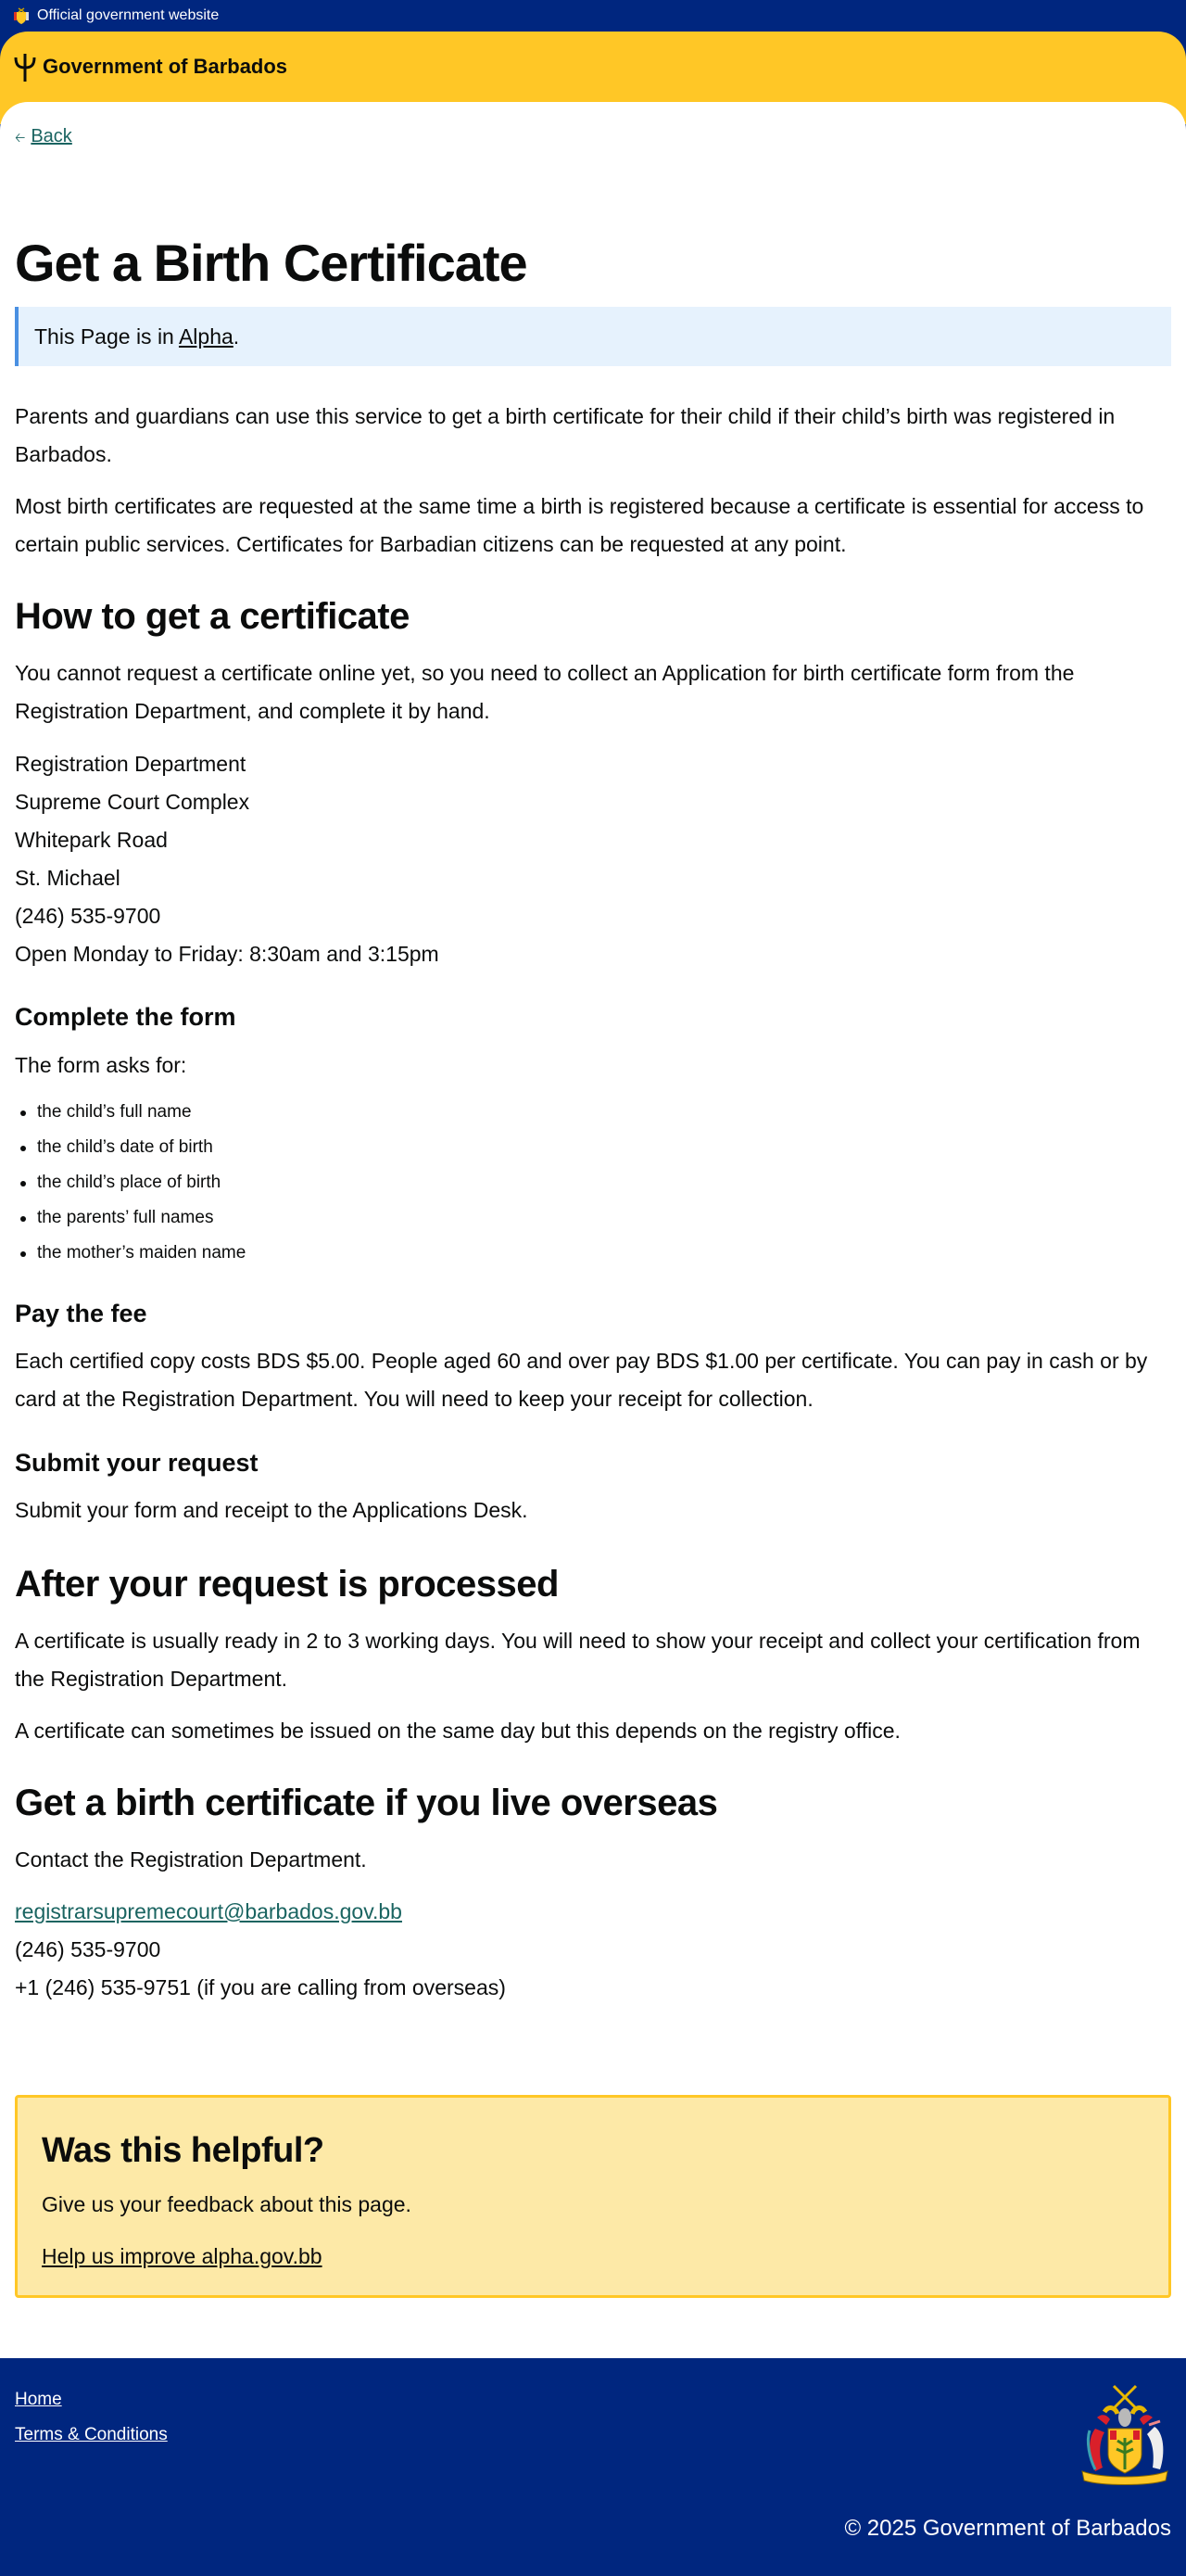 The image size is (1186, 2576). Describe the element at coordinates (132, 802) in the screenshot. I see `address-line: Supreme Court Complex` at that location.